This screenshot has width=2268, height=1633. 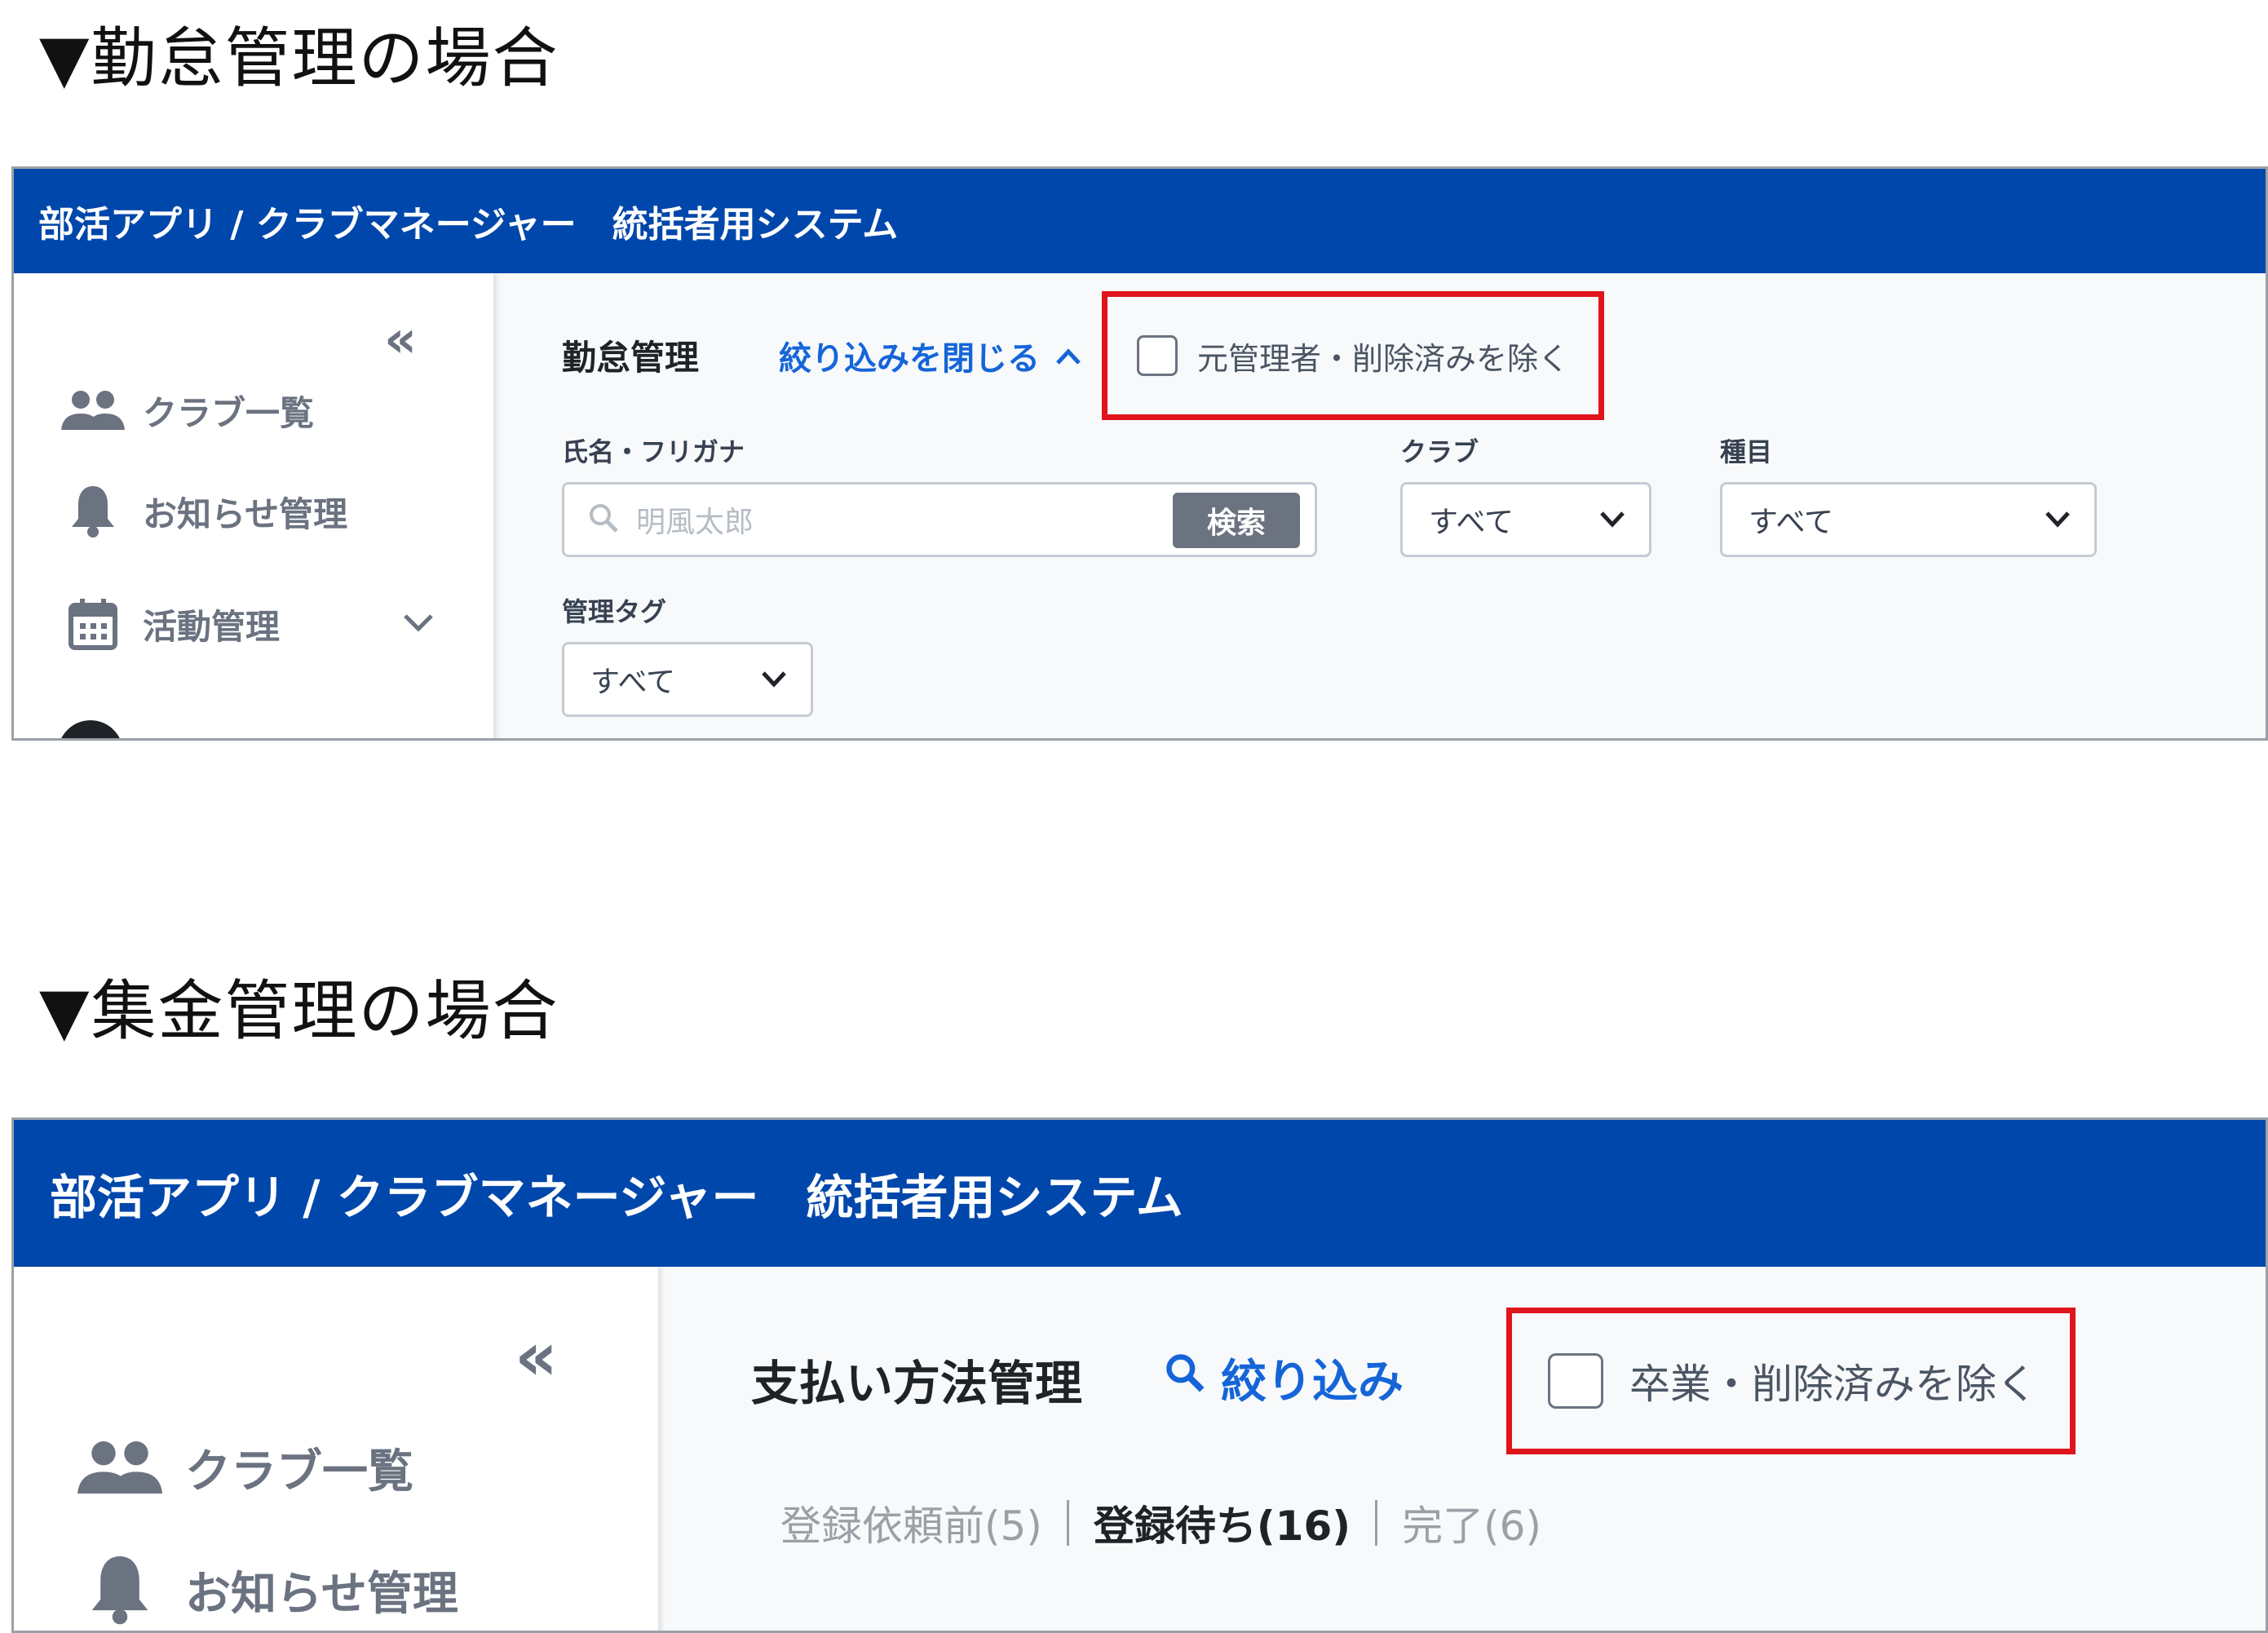 I want to click on search-button: 検索, so click(x=1236, y=520).